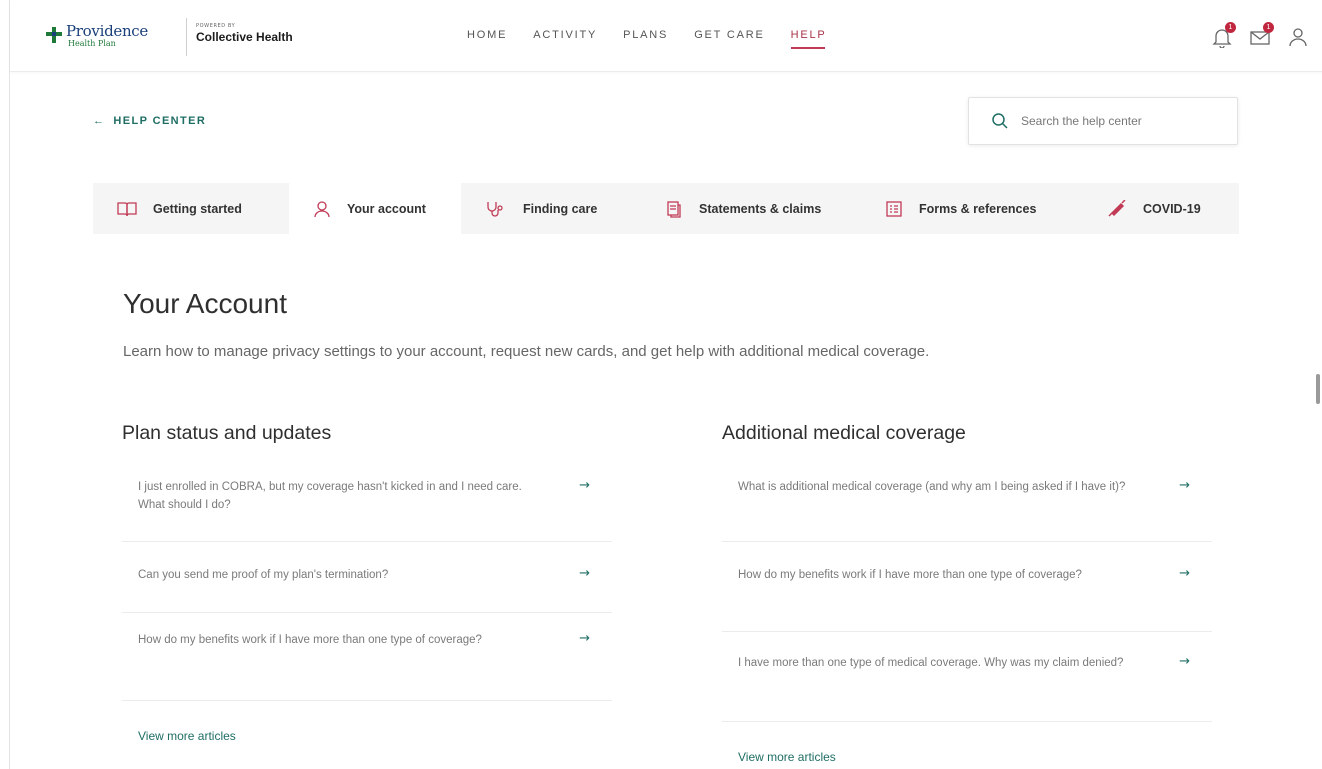 The width and height of the screenshot is (1322, 769). What do you see at coordinates (808, 39) in the screenshot?
I see `nav-help: HELP` at bounding box center [808, 39].